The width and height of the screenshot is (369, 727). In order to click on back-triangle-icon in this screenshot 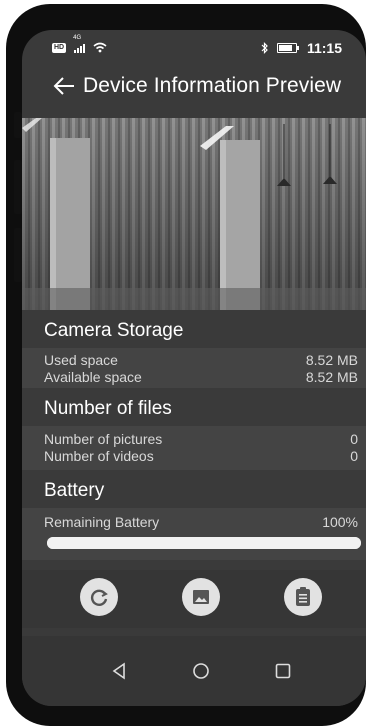, I will do `click(119, 671)`.